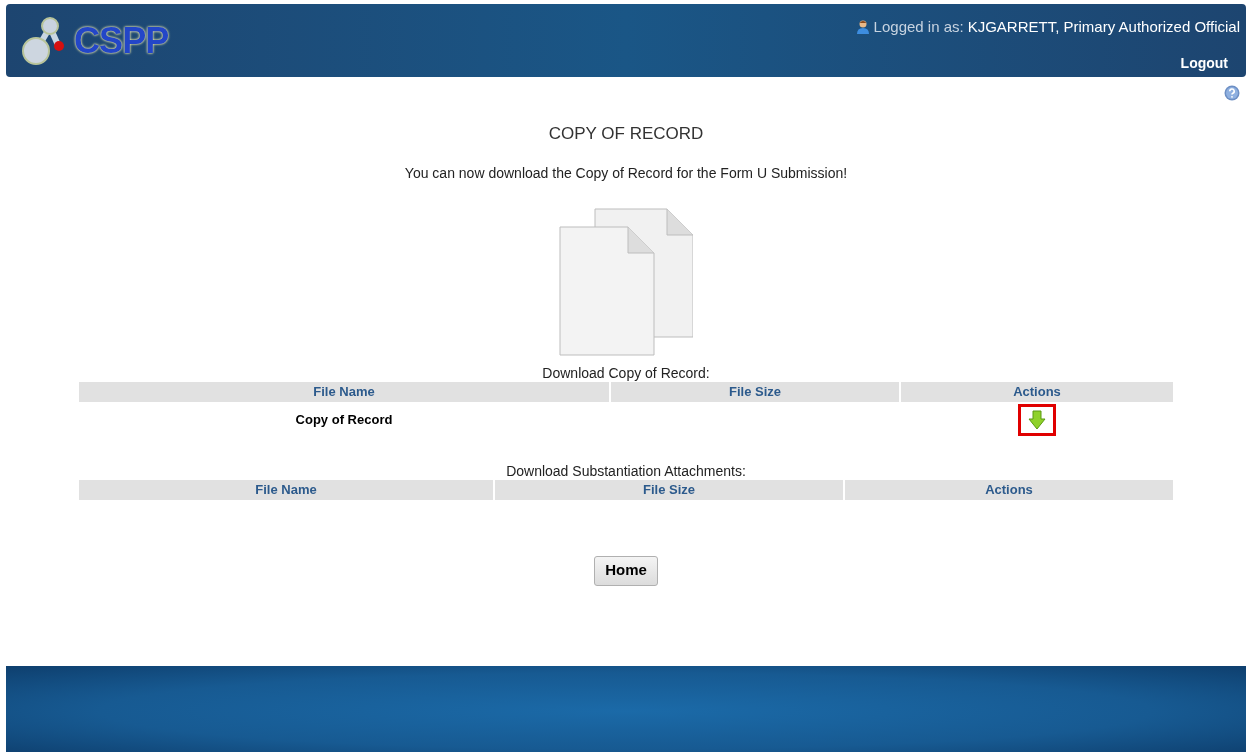 This screenshot has height=752, width=1252. I want to click on documents-icon, so click(626, 281).